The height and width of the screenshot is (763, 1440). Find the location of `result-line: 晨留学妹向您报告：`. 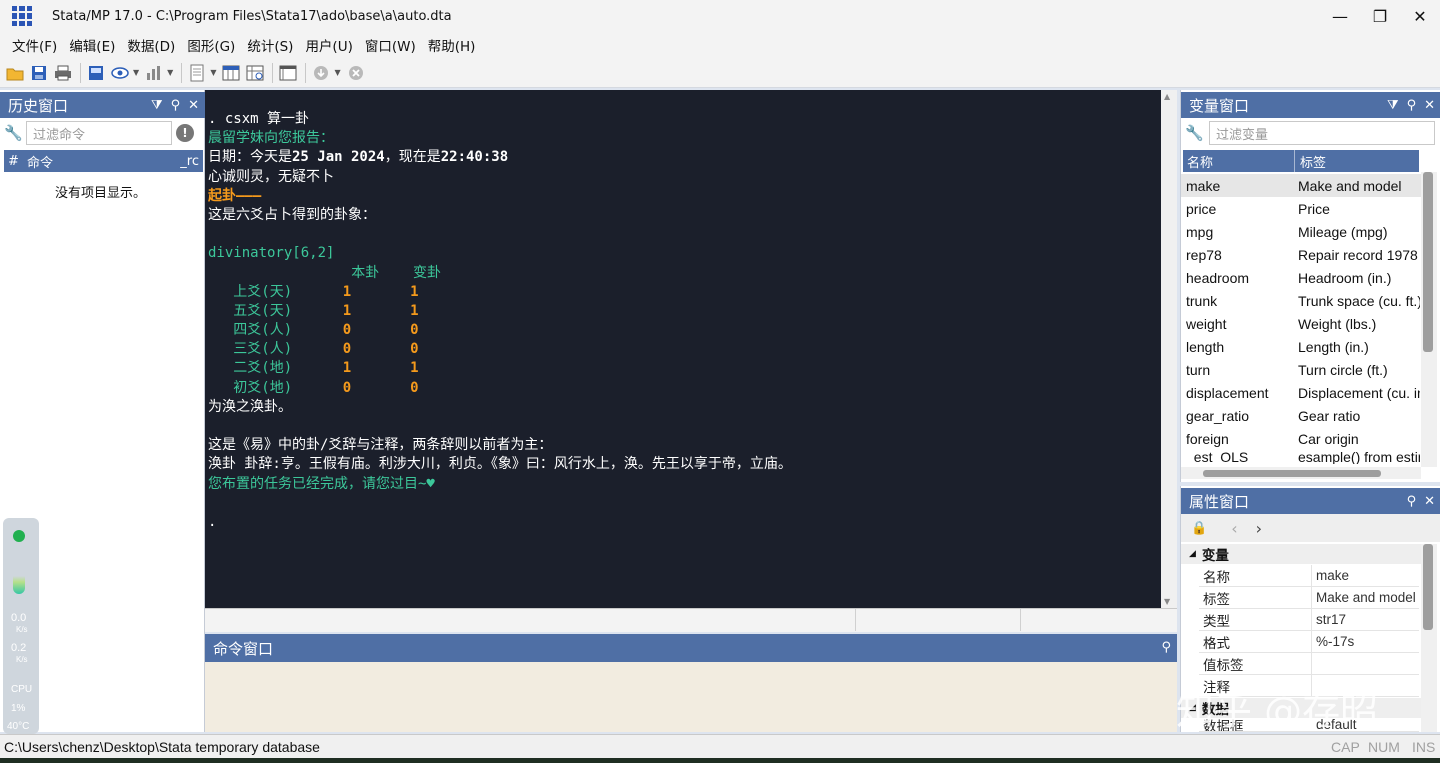

result-line: 晨留学妹向您报告： is located at coordinates (500, 138).